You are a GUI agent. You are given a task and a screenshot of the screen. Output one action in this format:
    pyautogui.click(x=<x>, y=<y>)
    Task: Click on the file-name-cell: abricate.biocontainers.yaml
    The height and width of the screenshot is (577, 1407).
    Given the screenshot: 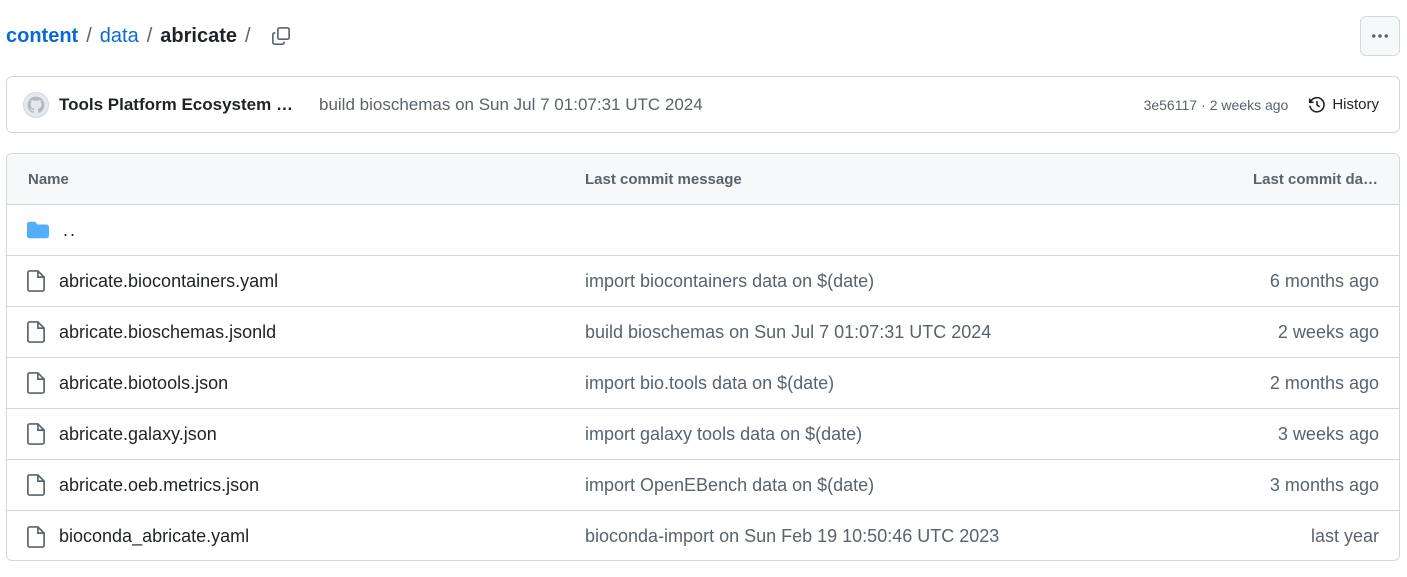 What is the action you would take?
    pyautogui.click(x=152, y=281)
    